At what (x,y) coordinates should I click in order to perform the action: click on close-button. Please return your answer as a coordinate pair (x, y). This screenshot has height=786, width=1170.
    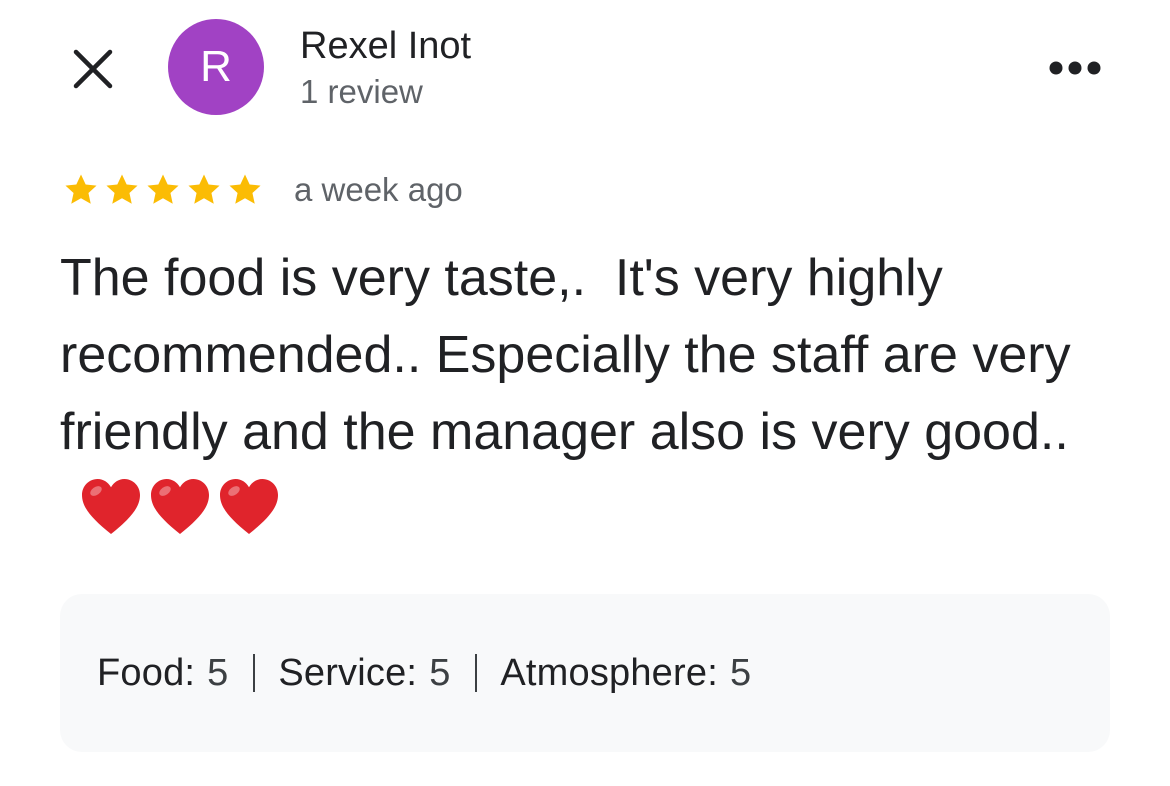
    Looking at the image, I should click on (93, 69).